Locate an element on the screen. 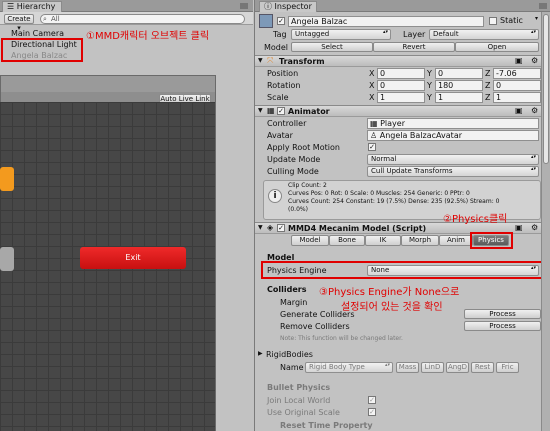 Image resolution: width=550 pixels, height=431 pixels. rot-y-label: Y is located at coordinates (429, 85).